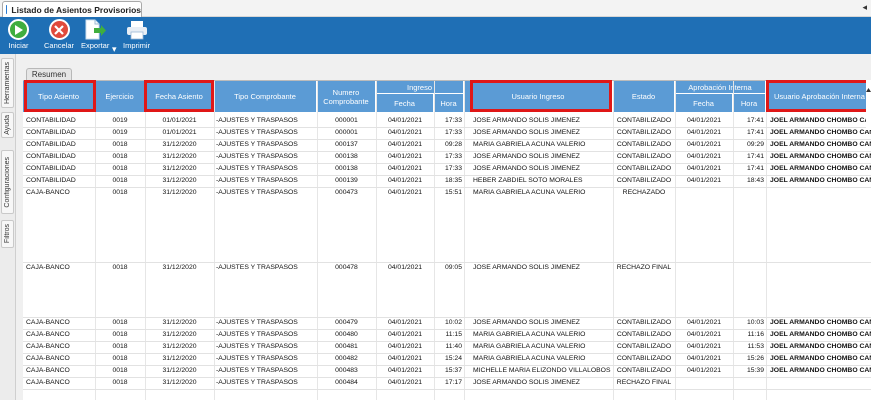 Image resolution: width=871 pixels, height=400 pixels. Describe the element at coordinates (265, 97) in the screenshot. I see `header-tipo-comprobante: Tipo Comprobante` at that location.